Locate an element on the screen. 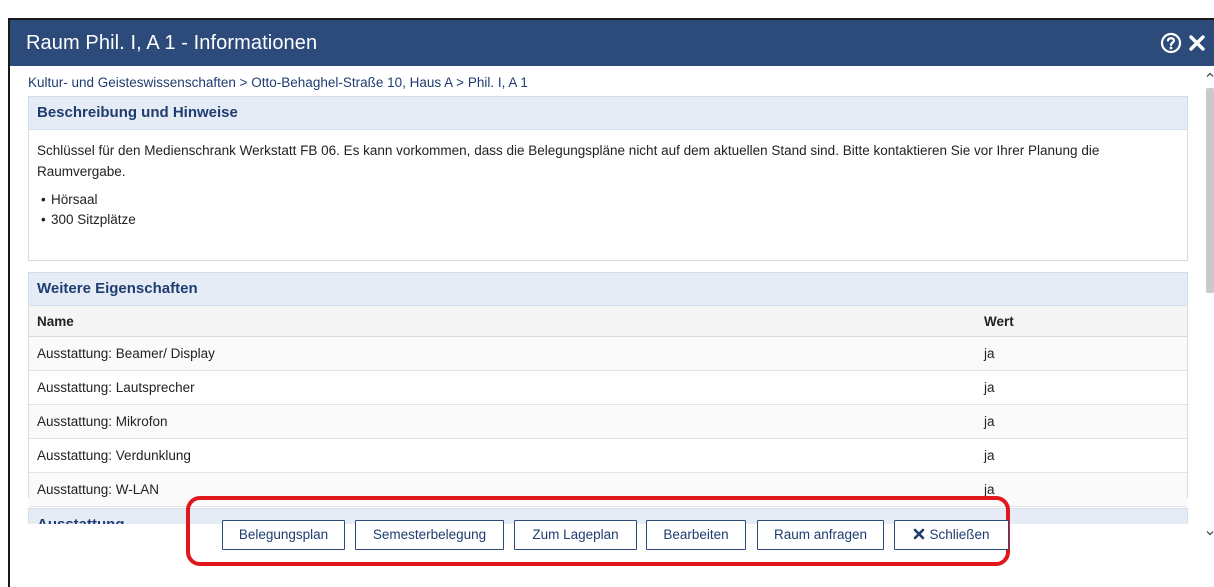 The height and width of the screenshot is (587, 1214). scroll-down-icon is located at coordinates (1209, 533).